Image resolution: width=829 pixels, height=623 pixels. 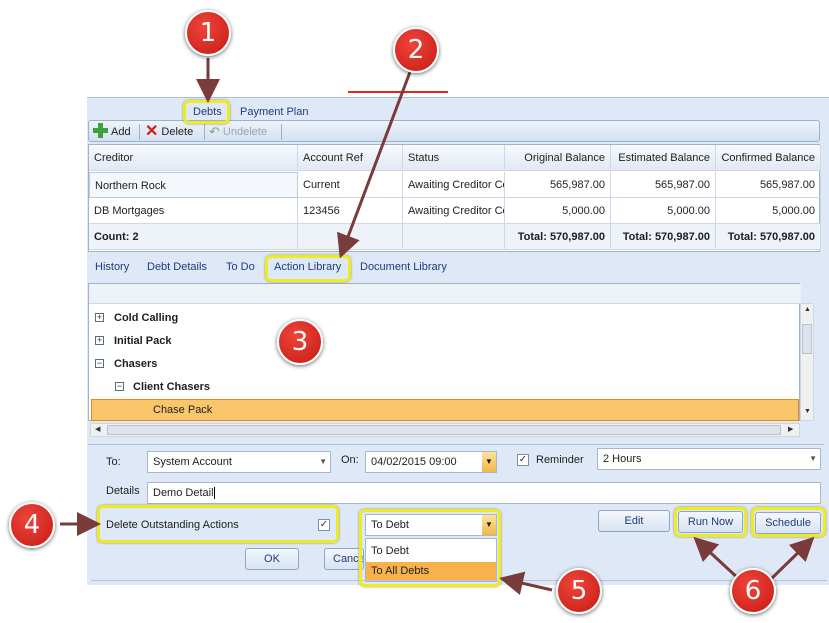 I want to click on callout-5: 5, so click(x=579, y=591).